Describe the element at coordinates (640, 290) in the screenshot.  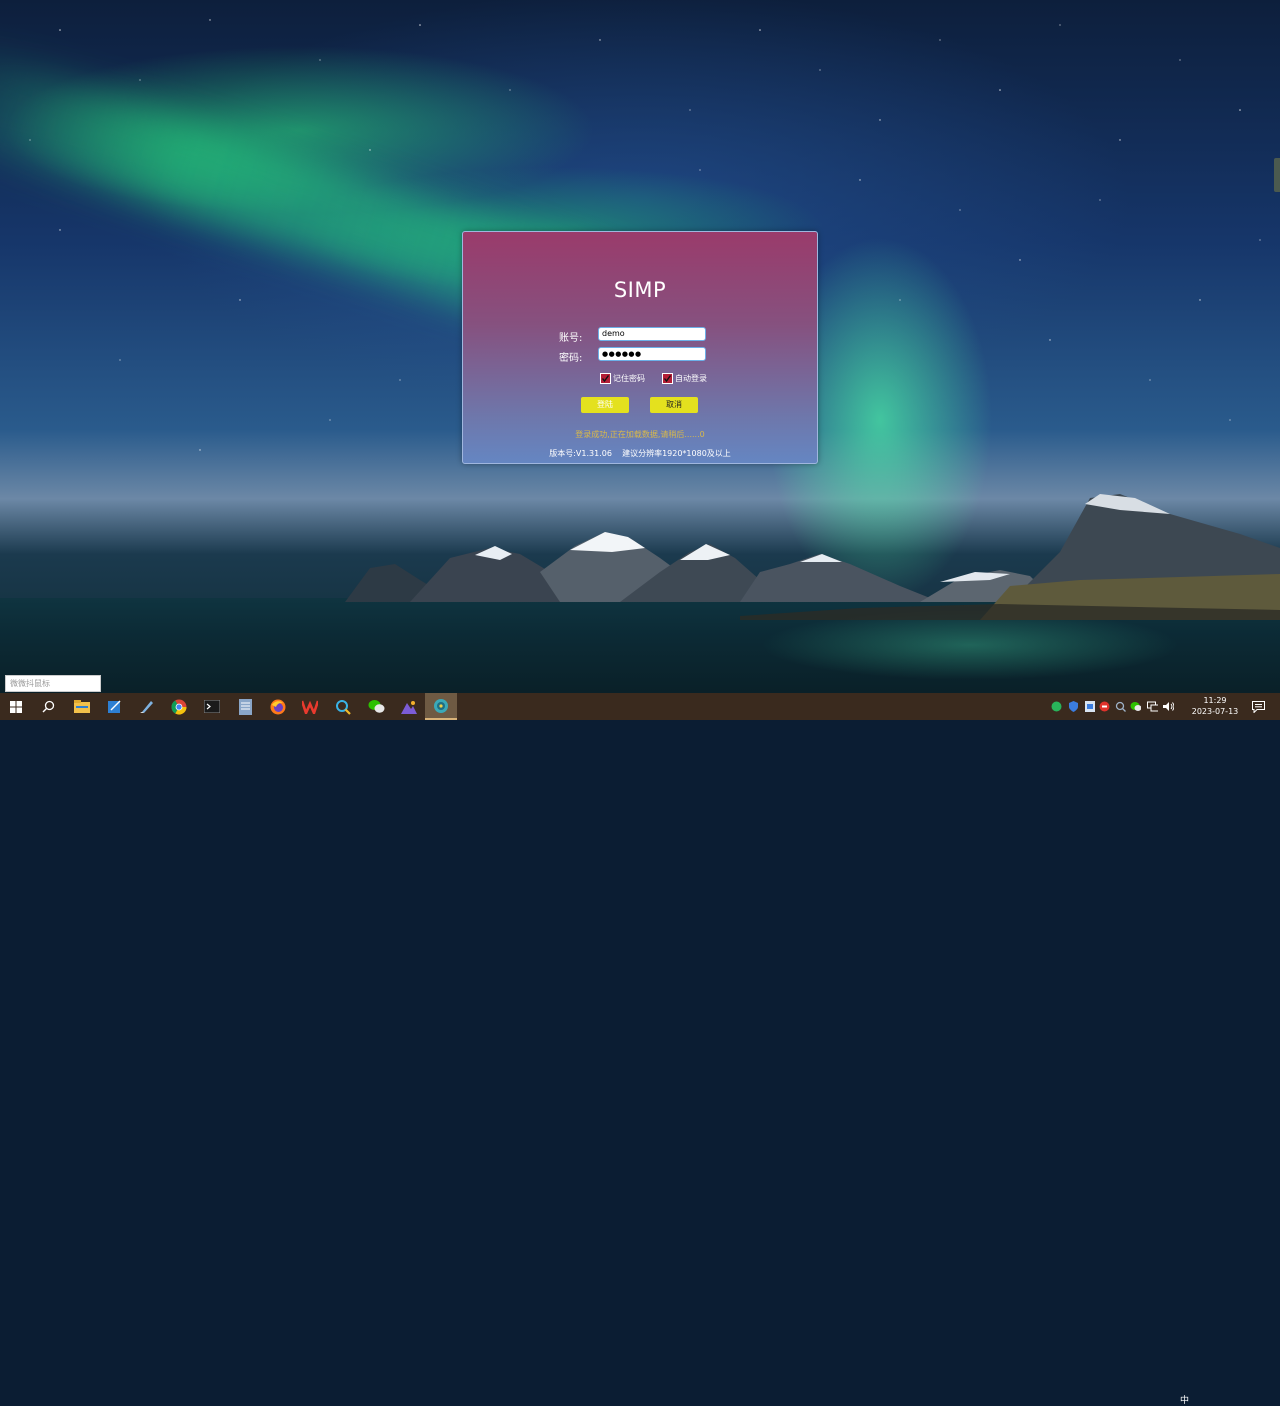
I see `app-title: SIMP` at that location.